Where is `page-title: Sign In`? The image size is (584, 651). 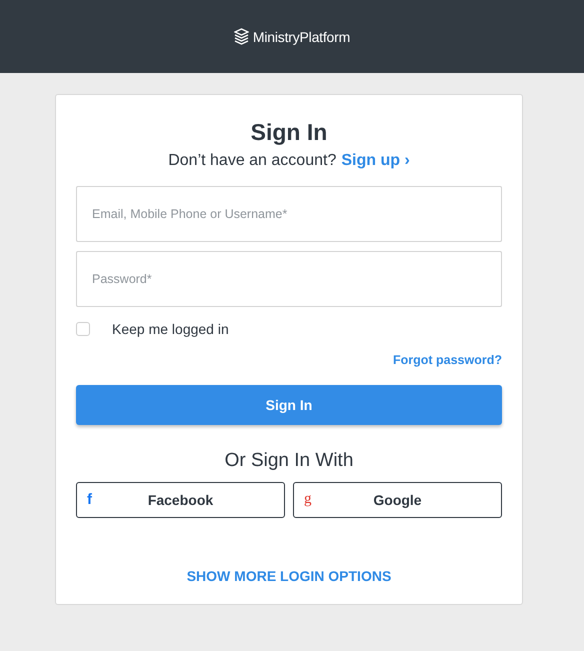 page-title: Sign In is located at coordinates (289, 132).